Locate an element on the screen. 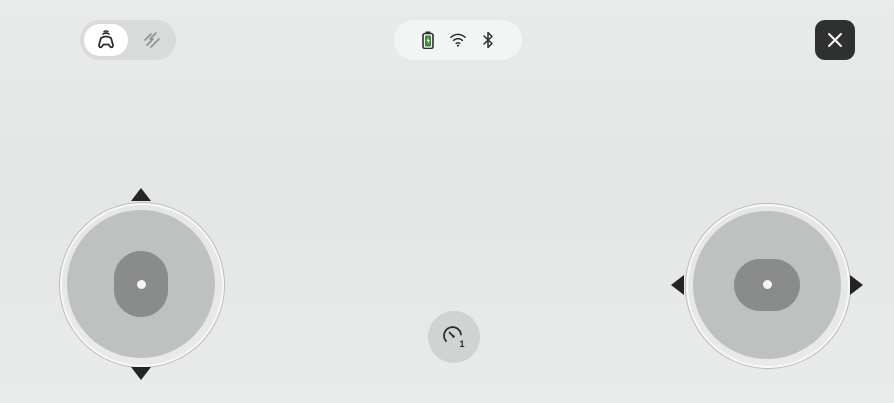 Image resolution: width=894 pixels, height=403 pixels. speed-button: 1 is located at coordinates (454, 337).